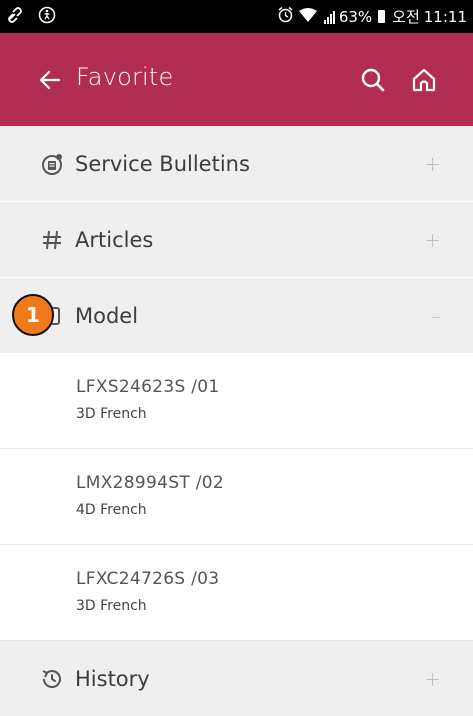 The width and height of the screenshot is (473, 716). Describe the element at coordinates (236, 497) in the screenshot. I see `model-item: LMX28994ST /02 4D French` at that location.